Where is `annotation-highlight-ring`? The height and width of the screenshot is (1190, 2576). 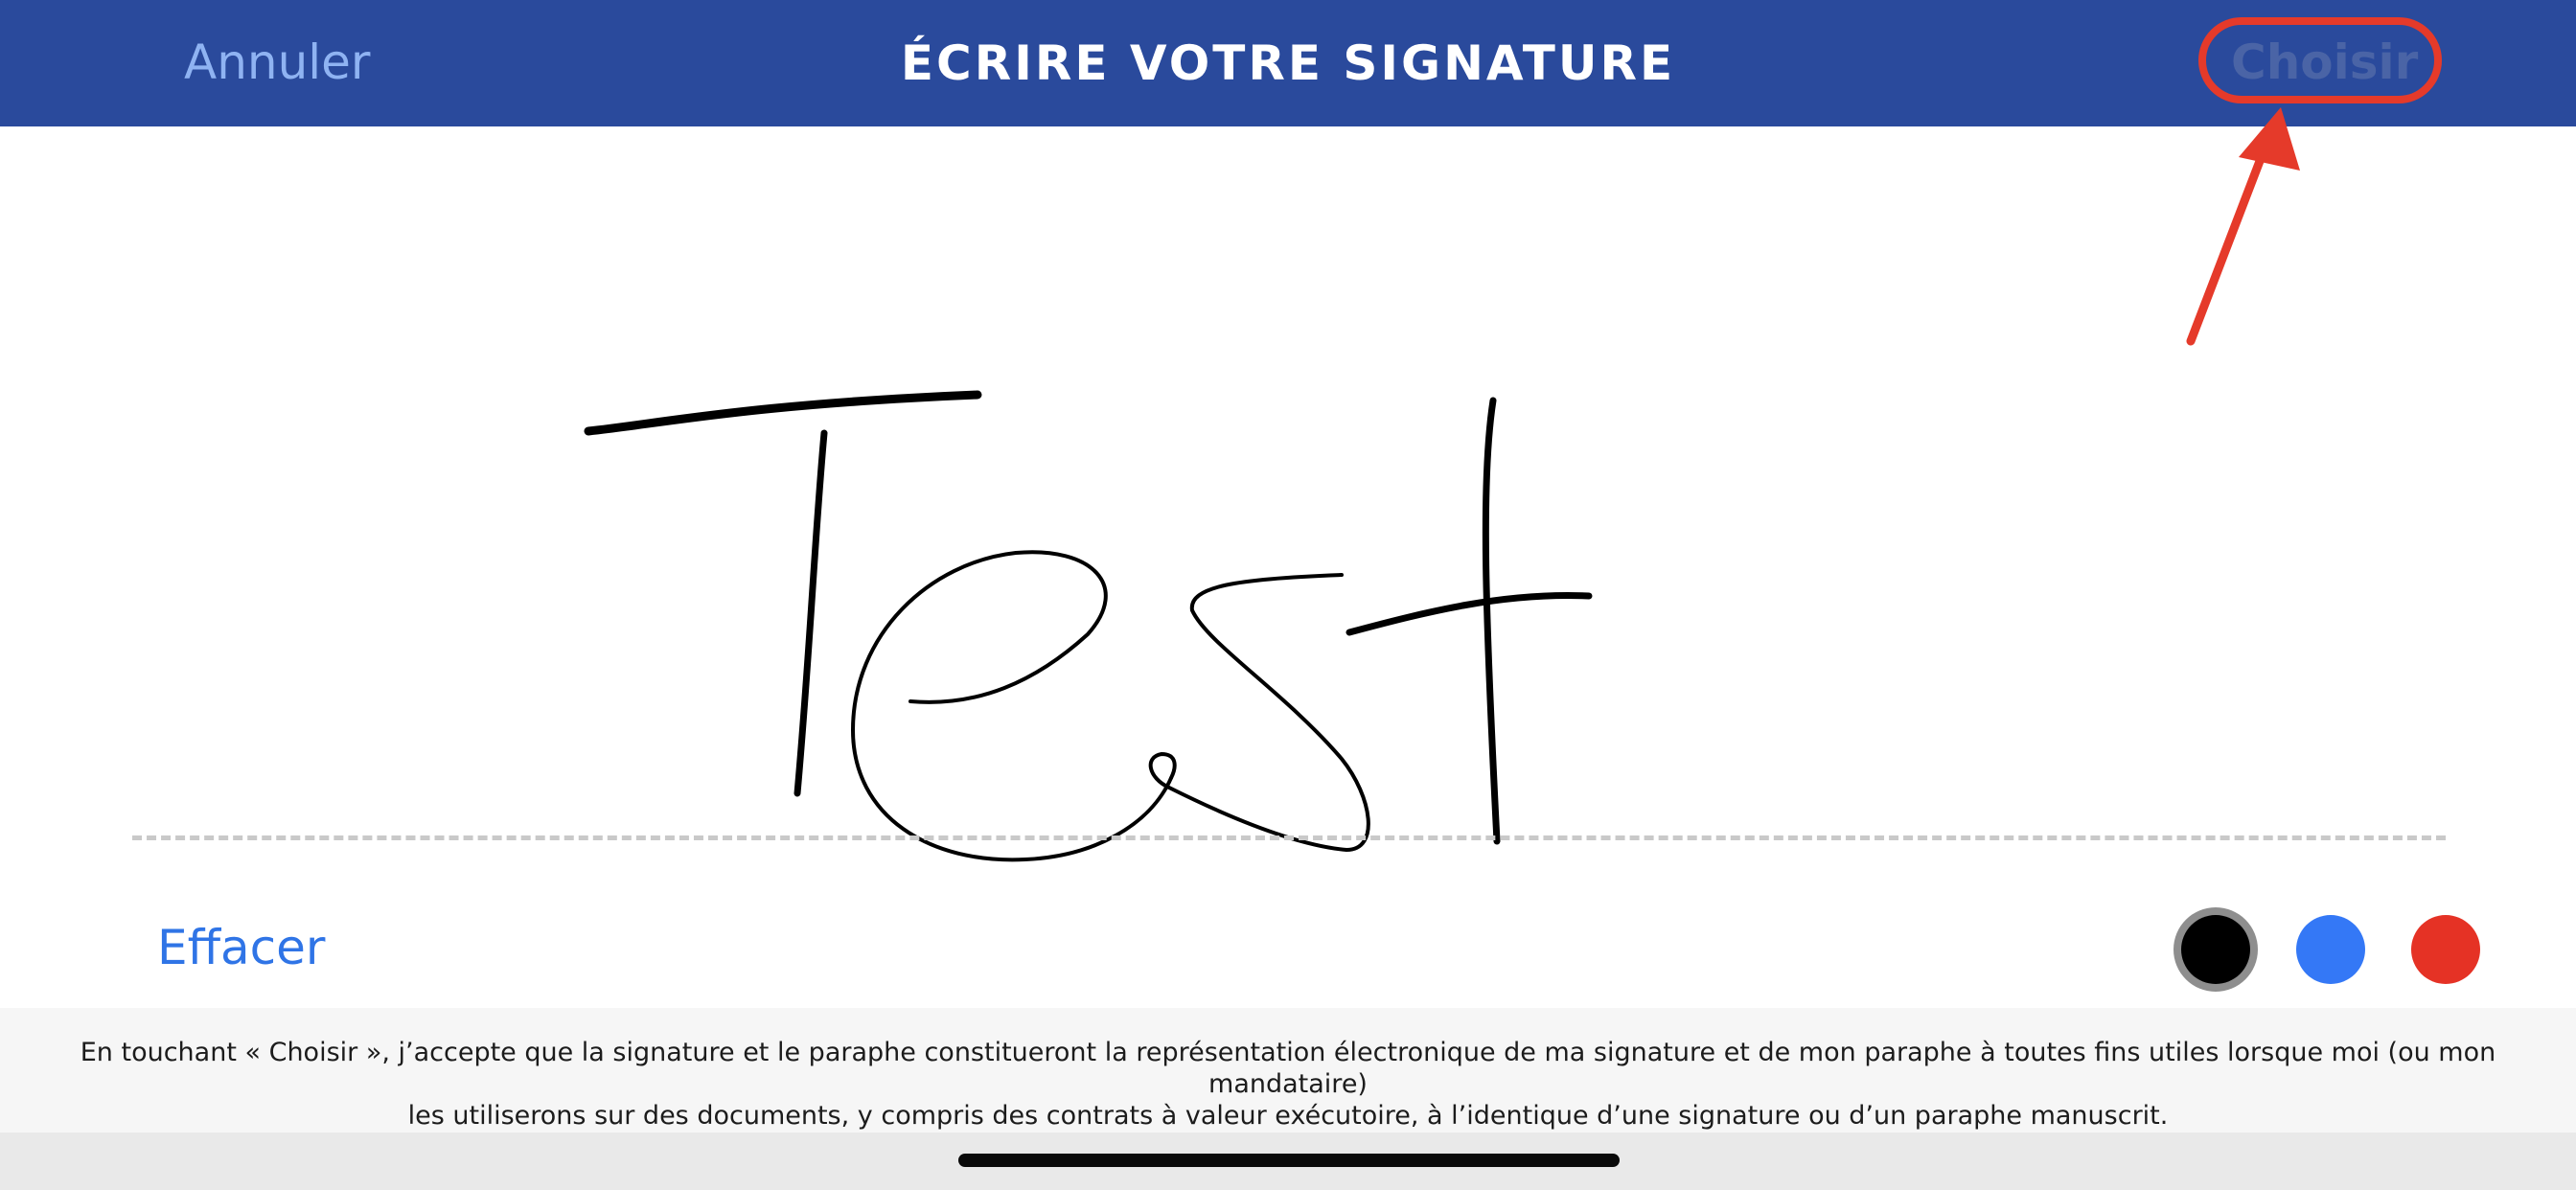
annotation-highlight-ring is located at coordinates (2320, 60).